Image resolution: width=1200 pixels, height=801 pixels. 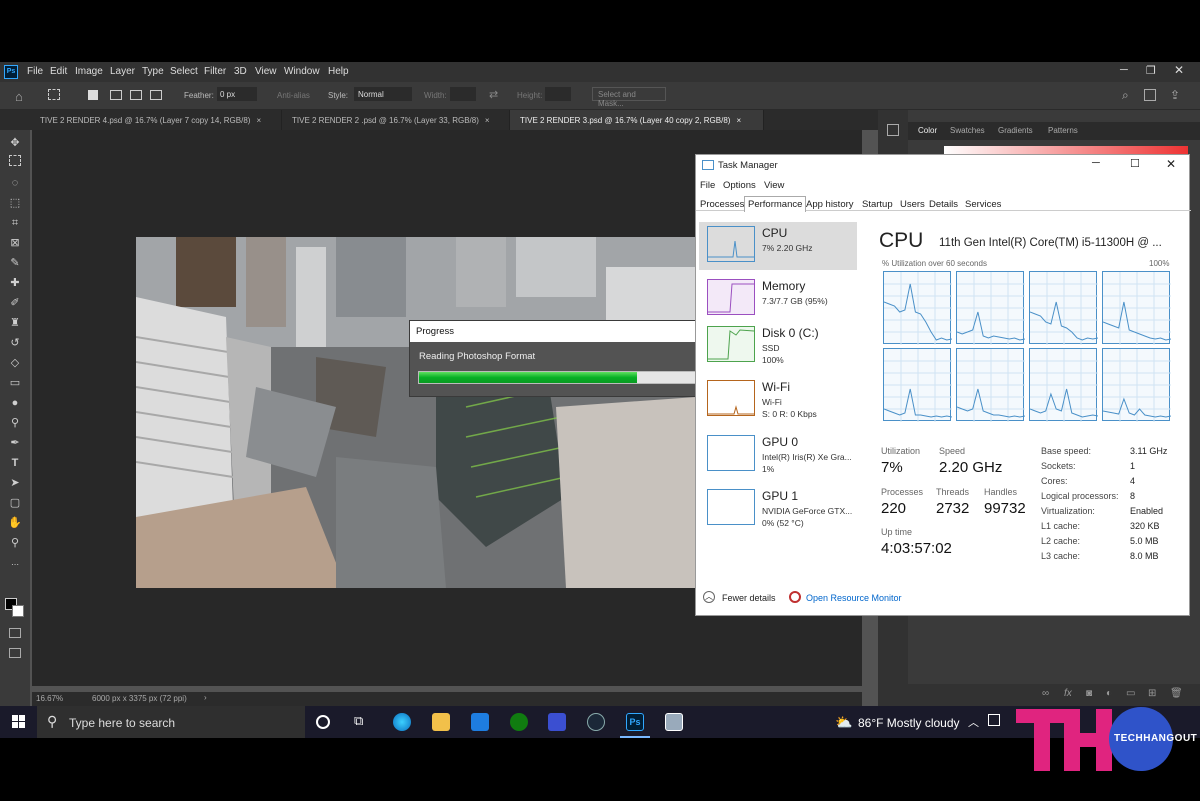 I want to click on side-cpu: CPU 7% 2.20 GHz, so click(x=778, y=246).